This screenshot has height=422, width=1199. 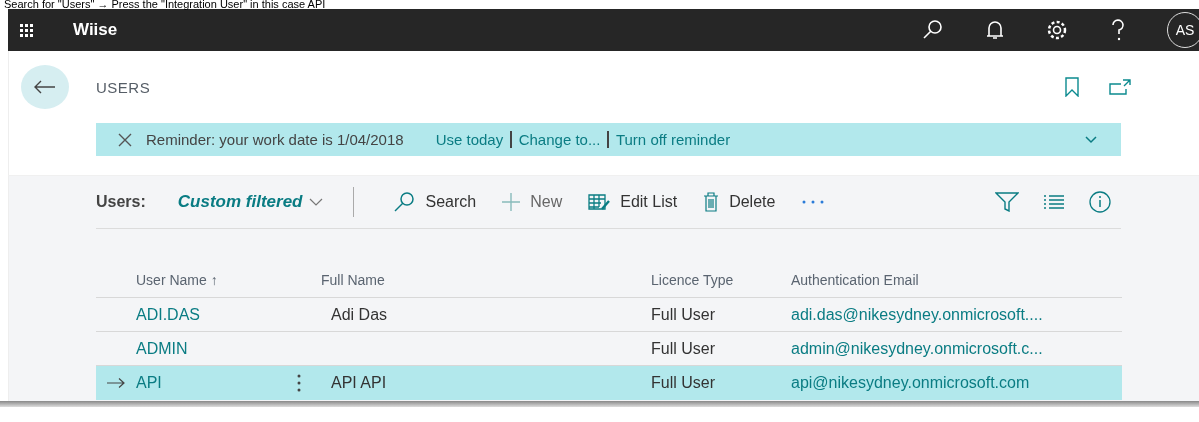 I want to click on more-options-icon, so click(x=813, y=202).